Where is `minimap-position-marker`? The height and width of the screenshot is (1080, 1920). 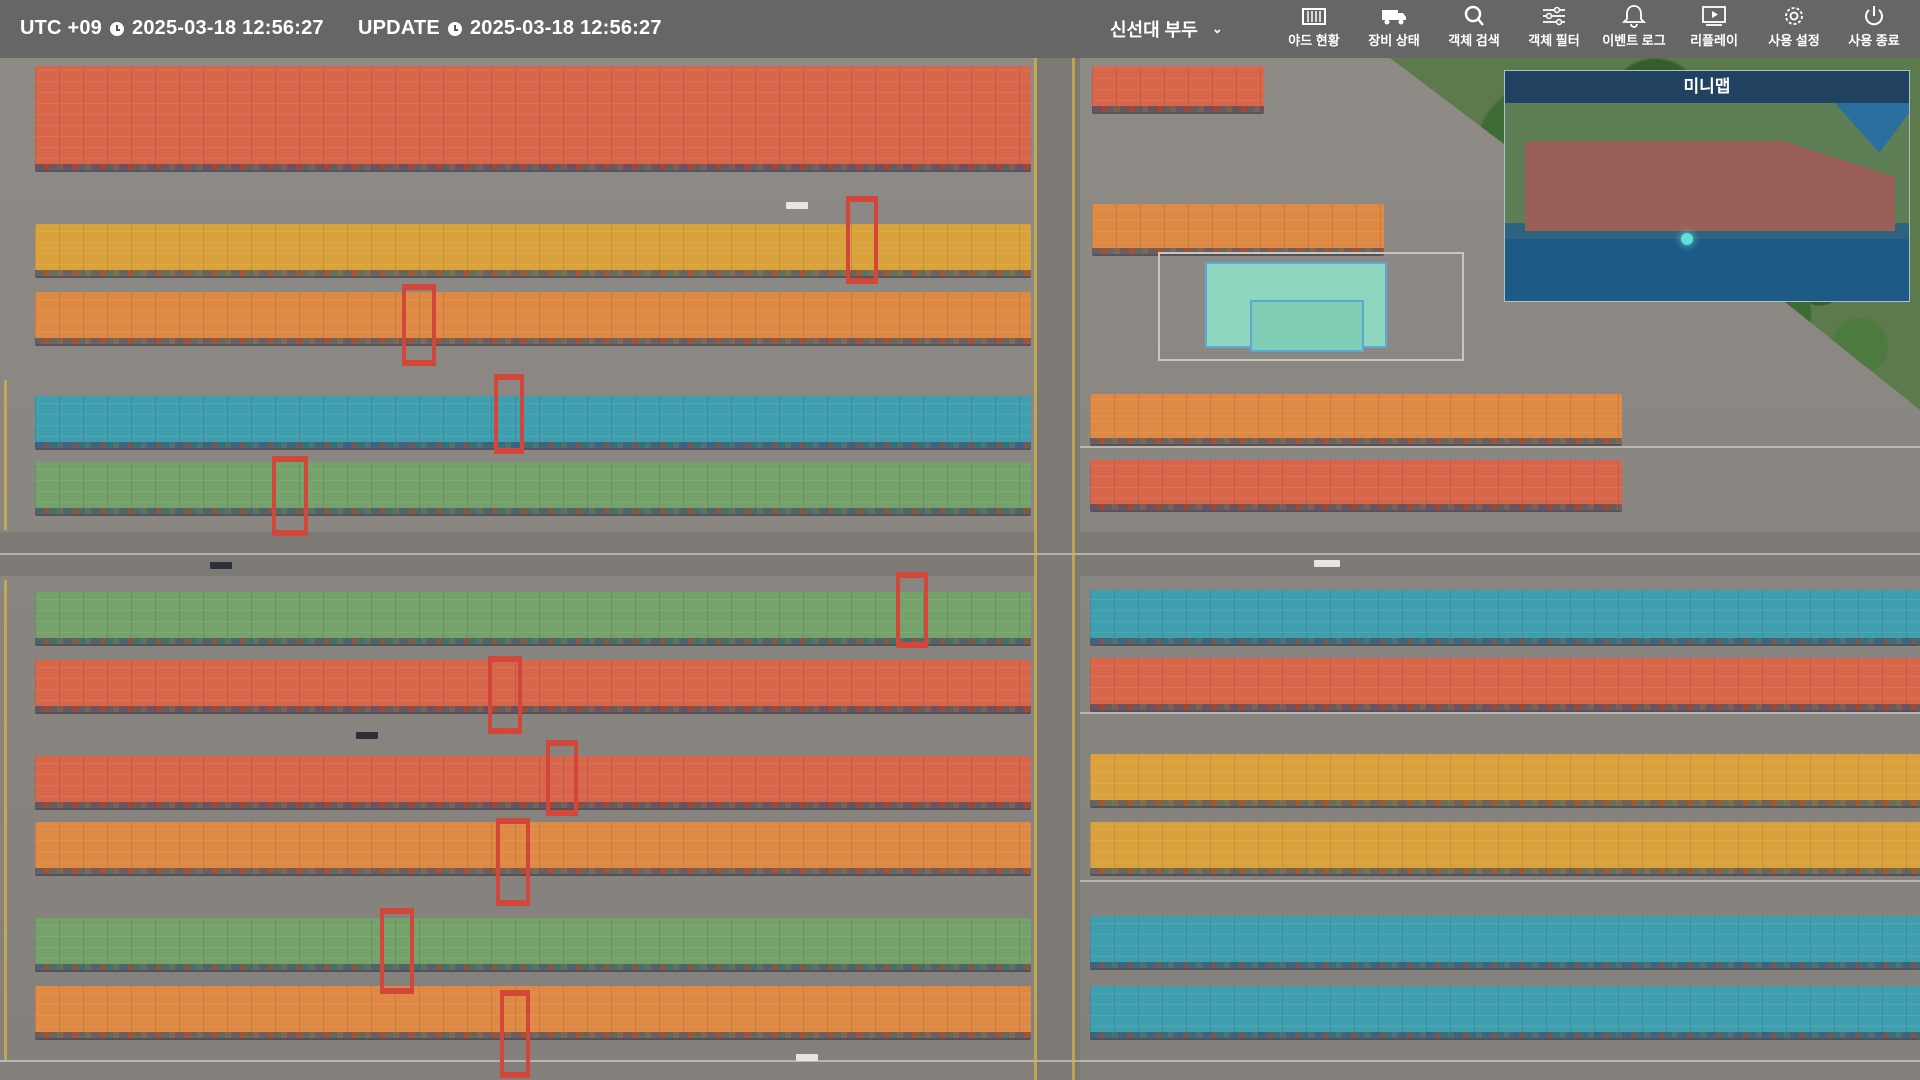
minimap-position-marker is located at coordinates (1687, 239).